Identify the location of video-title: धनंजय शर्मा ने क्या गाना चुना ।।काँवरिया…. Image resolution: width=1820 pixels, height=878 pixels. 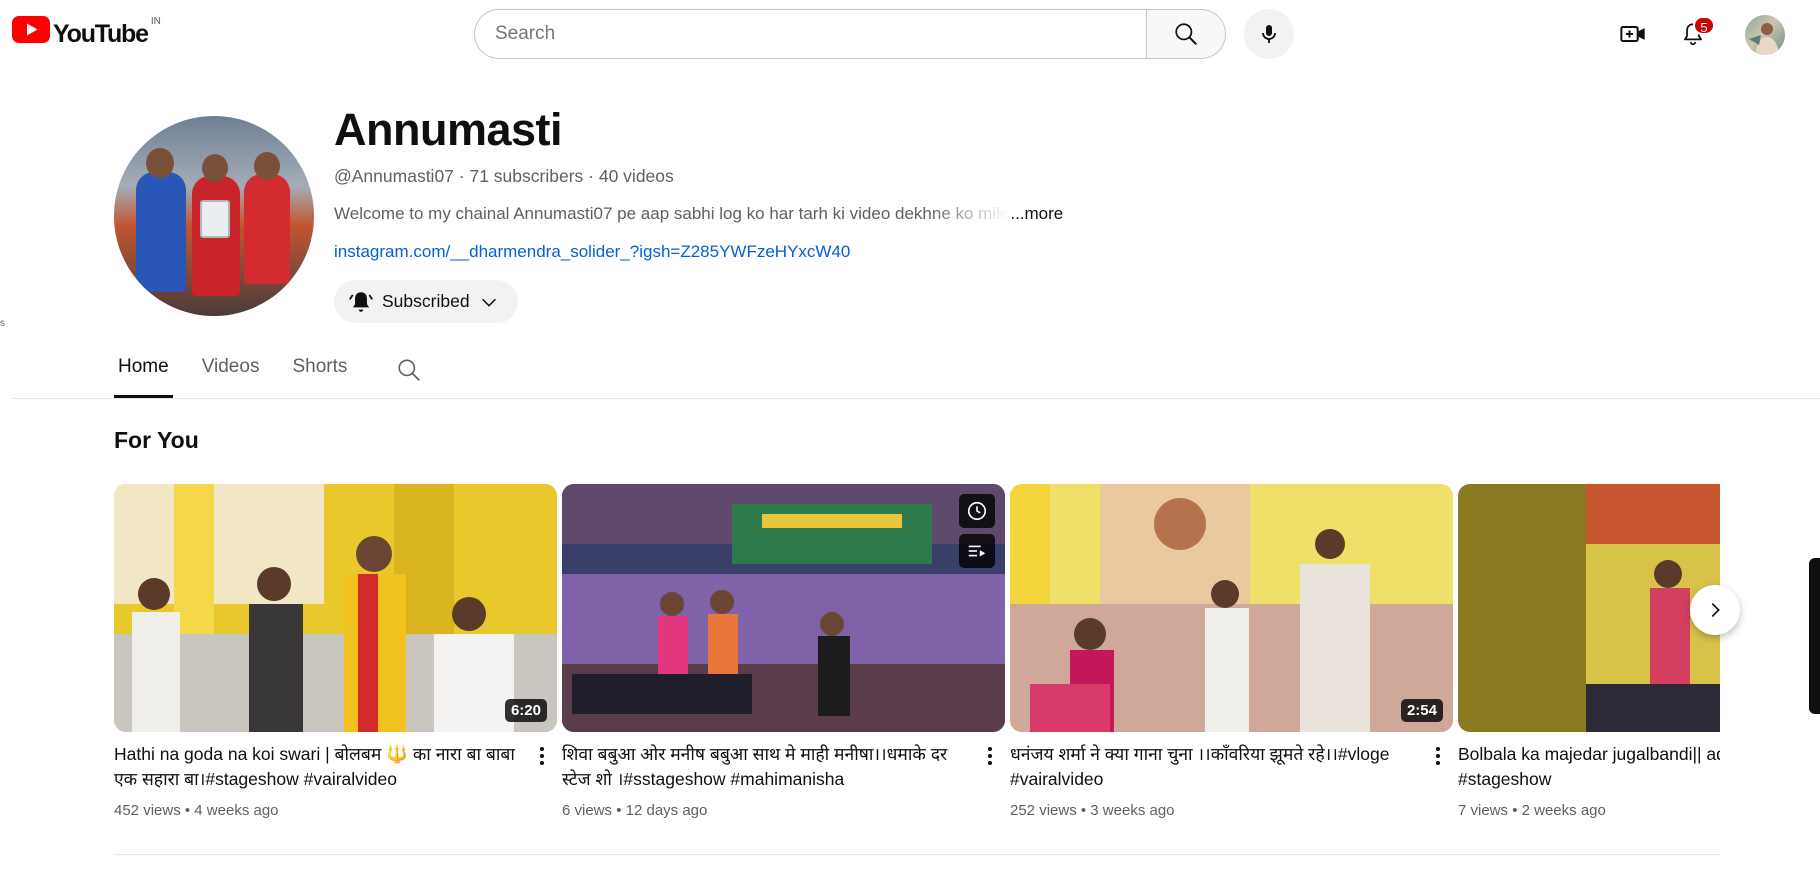
(1215, 767).